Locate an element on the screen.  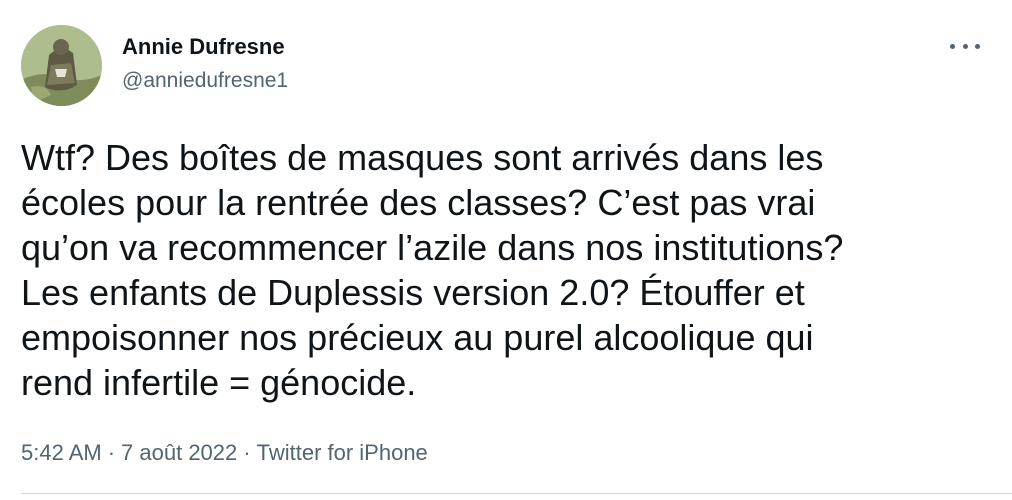
divider is located at coordinates (516, 493).